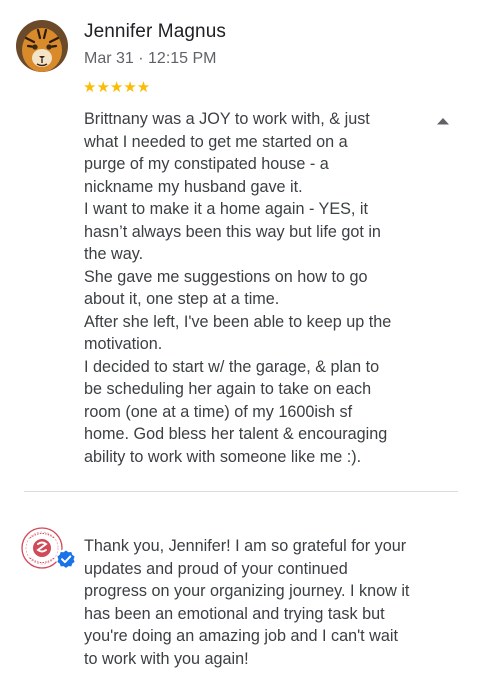 The image size is (480, 687). I want to click on review-text-line: nickname my husband gave it., so click(193, 186).